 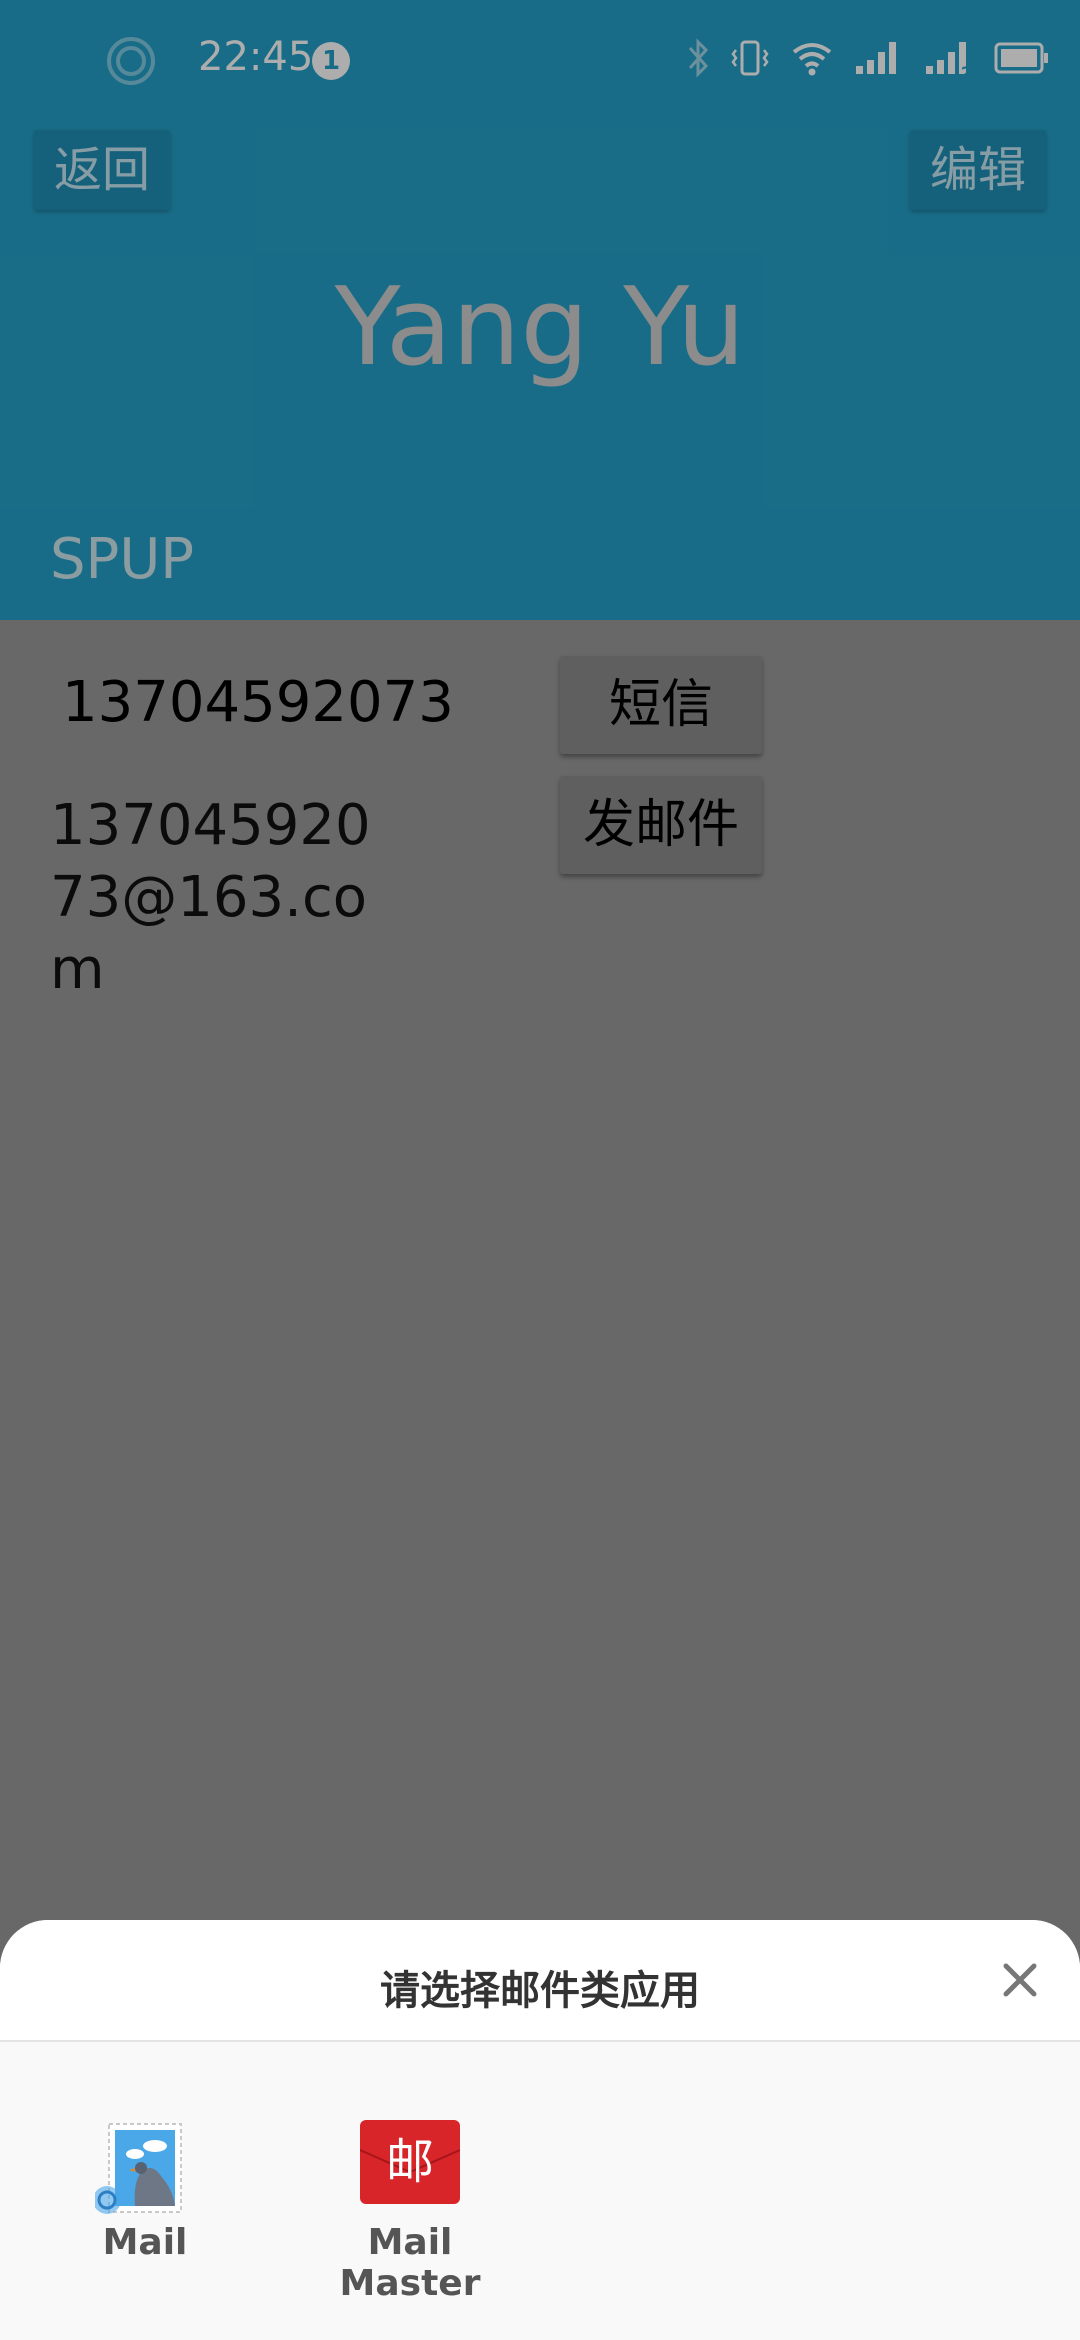 I want to click on sheet-header: 请选择邮件类应用, so click(x=540, y=1981).